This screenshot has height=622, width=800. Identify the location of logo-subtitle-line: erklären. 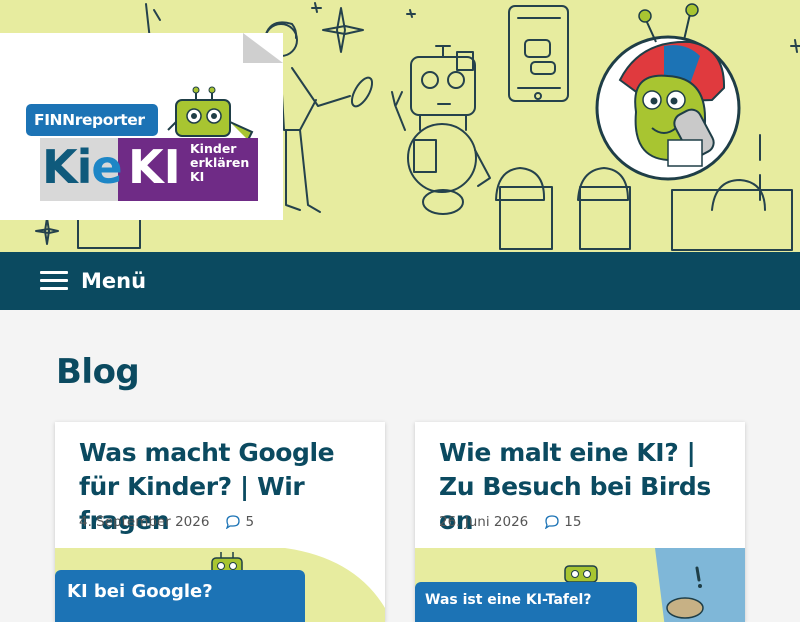
(220, 162).